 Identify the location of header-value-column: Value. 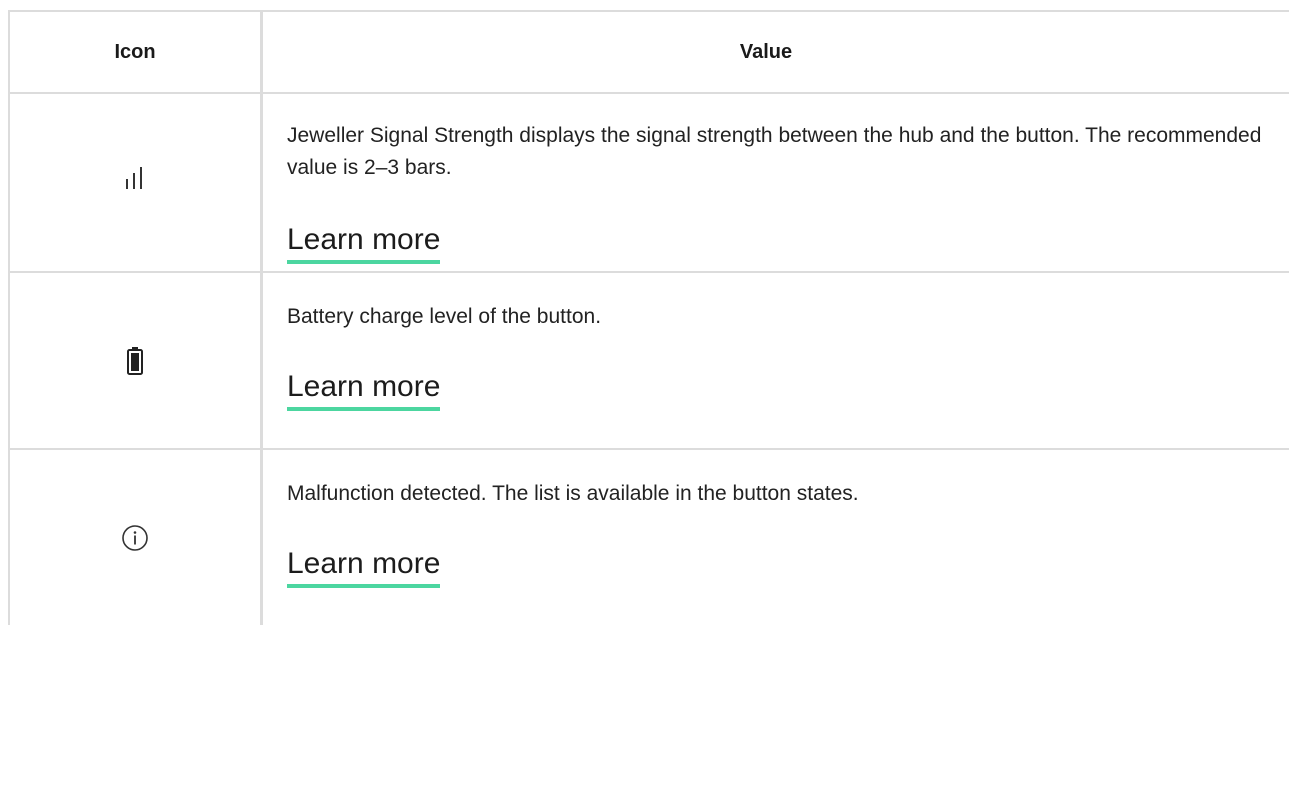
(766, 51).